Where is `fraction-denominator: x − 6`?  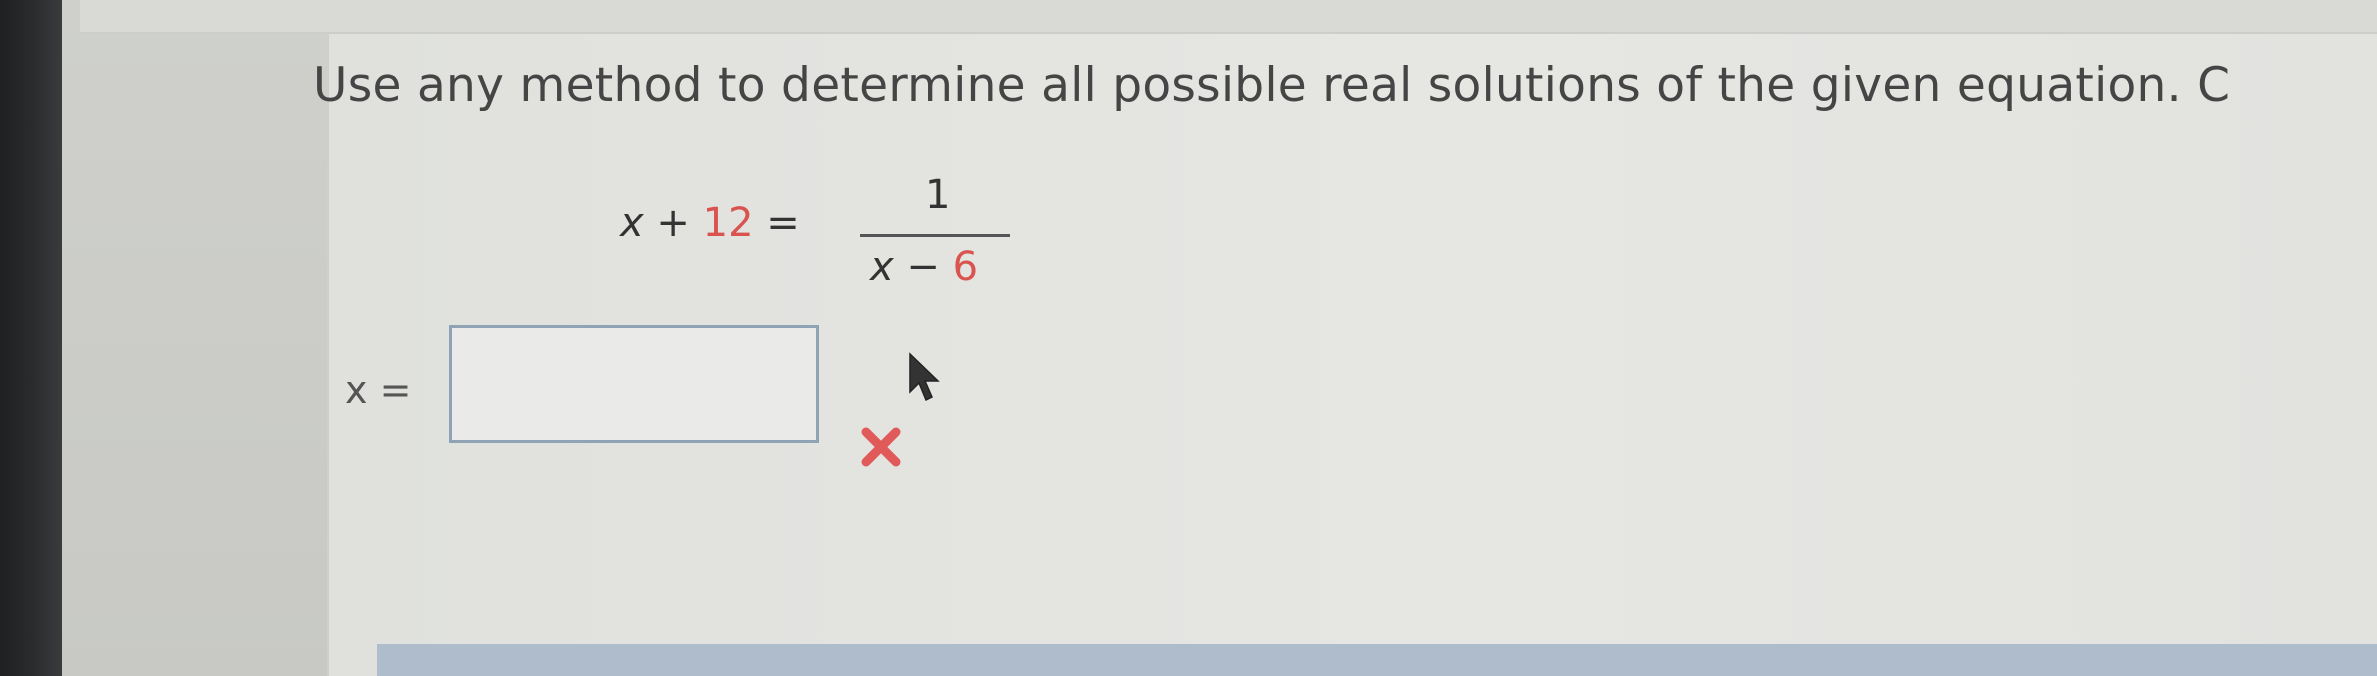 fraction-denominator: x − 6 is located at coordinates (924, 267).